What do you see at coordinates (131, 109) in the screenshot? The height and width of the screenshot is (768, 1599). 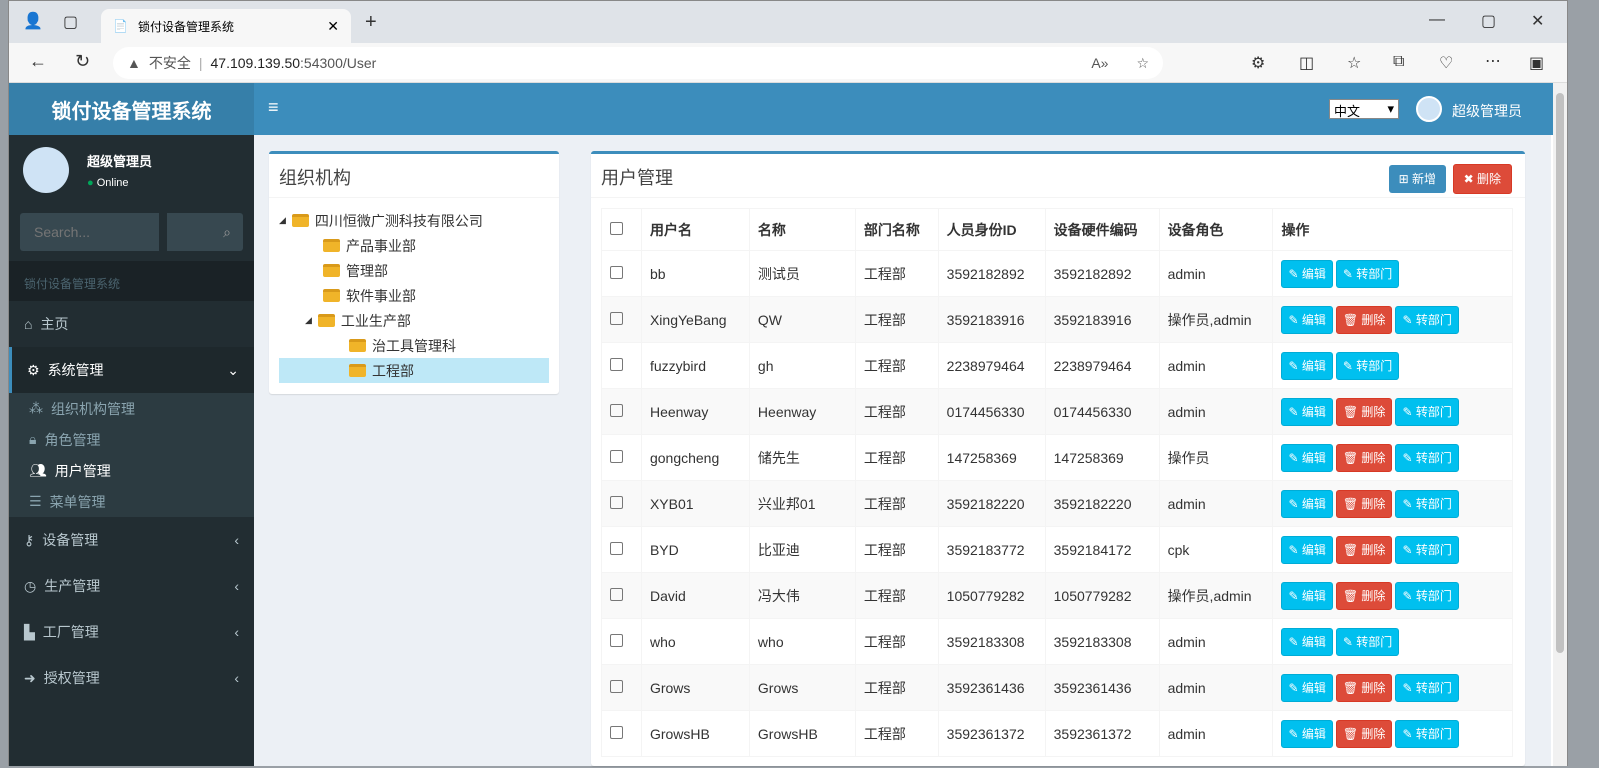 I see `app-logo: 锁付设备管理系统` at bounding box center [131, 109].